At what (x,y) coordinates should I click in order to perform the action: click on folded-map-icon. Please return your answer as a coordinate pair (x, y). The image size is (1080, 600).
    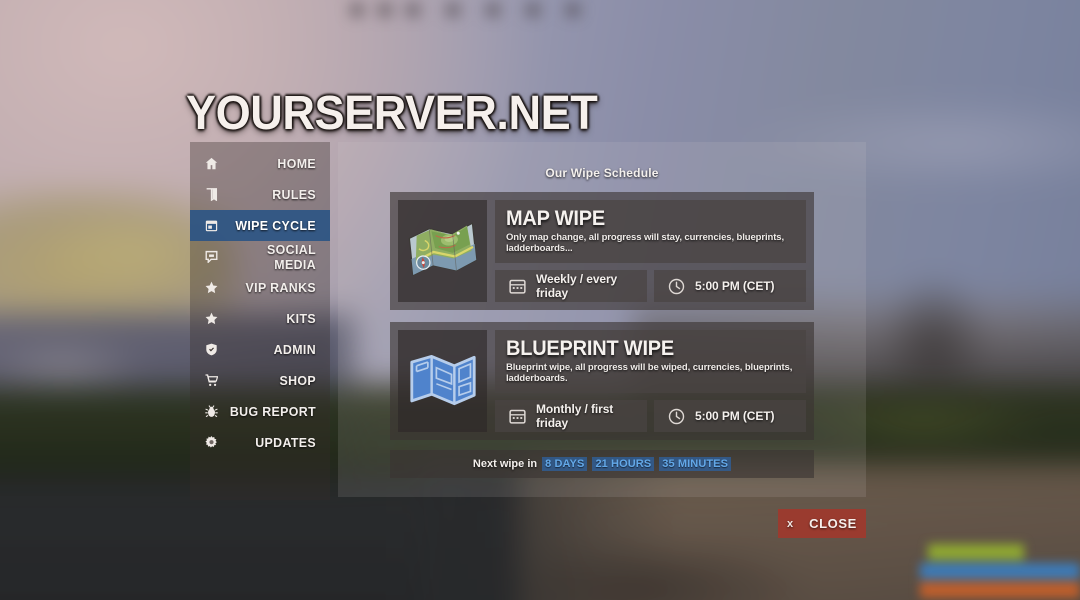
    Looking at the image, I should click on (442, 251).